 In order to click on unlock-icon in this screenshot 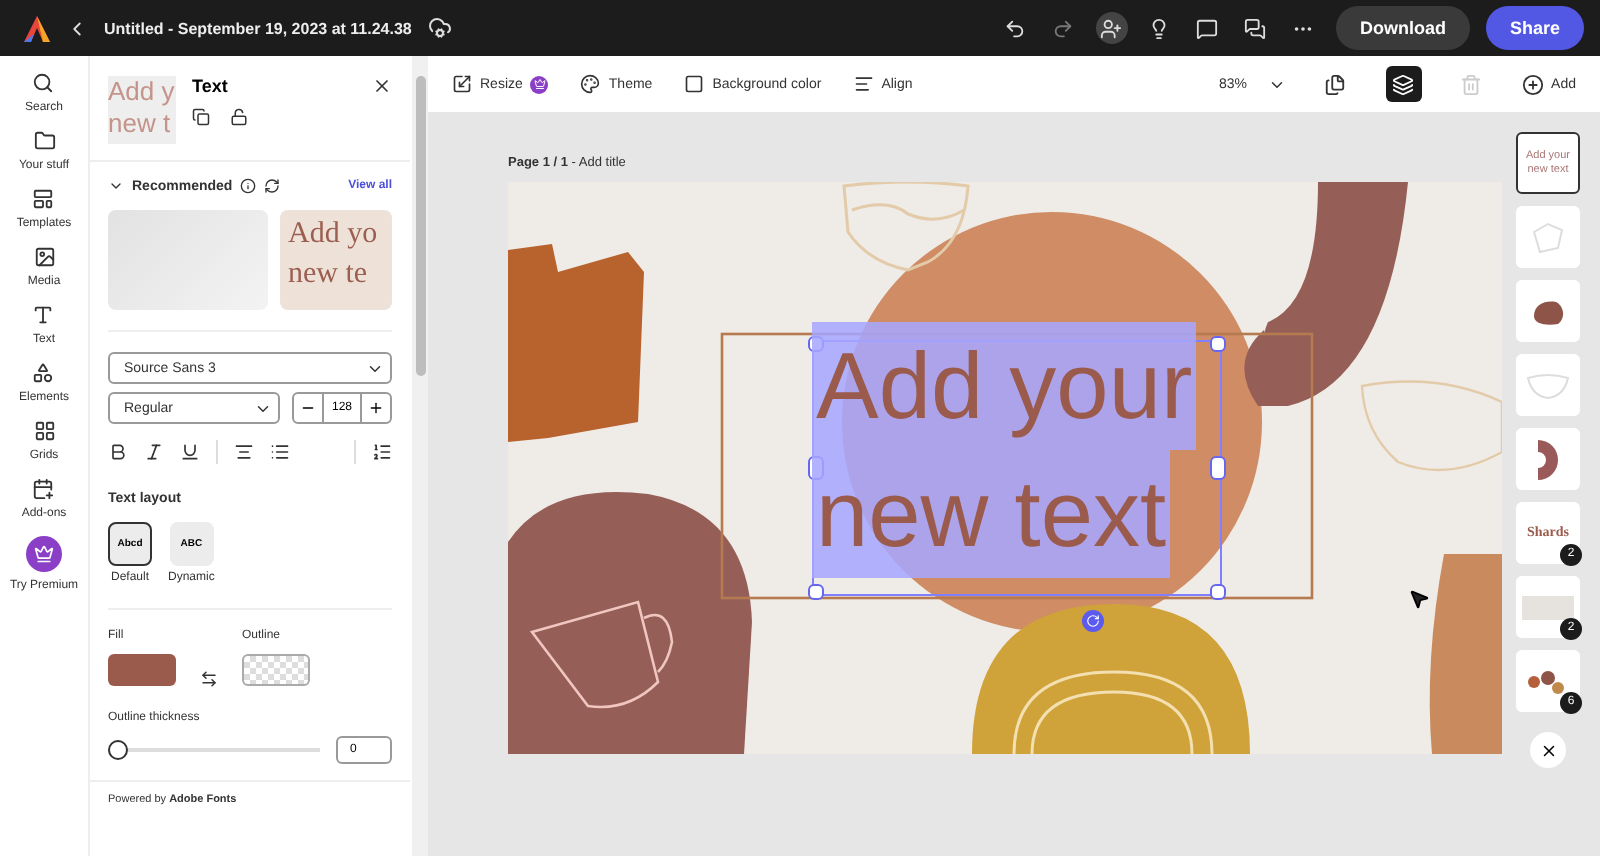, I will do `click(239, 117)`.